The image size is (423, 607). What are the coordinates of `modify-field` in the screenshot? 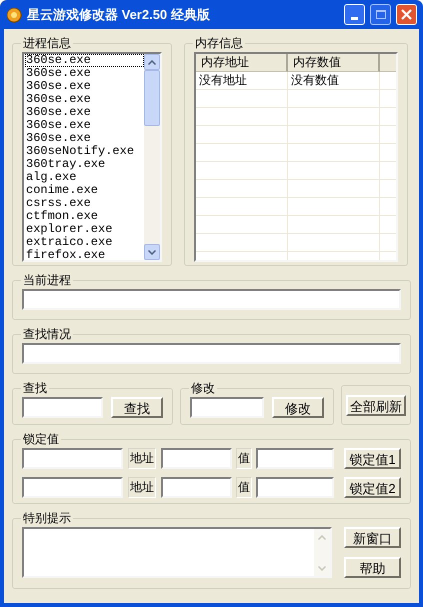 It's located at (227, 407).